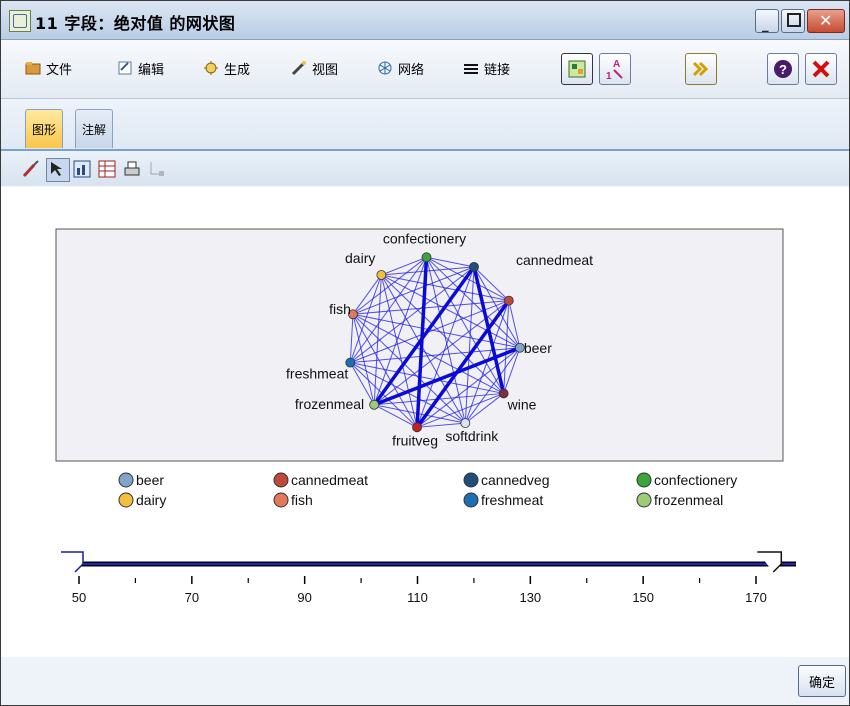 The height and width of the screenshot is (706, 850). I want to click on graph-node-label: frozenmeal, so click(329, 404).